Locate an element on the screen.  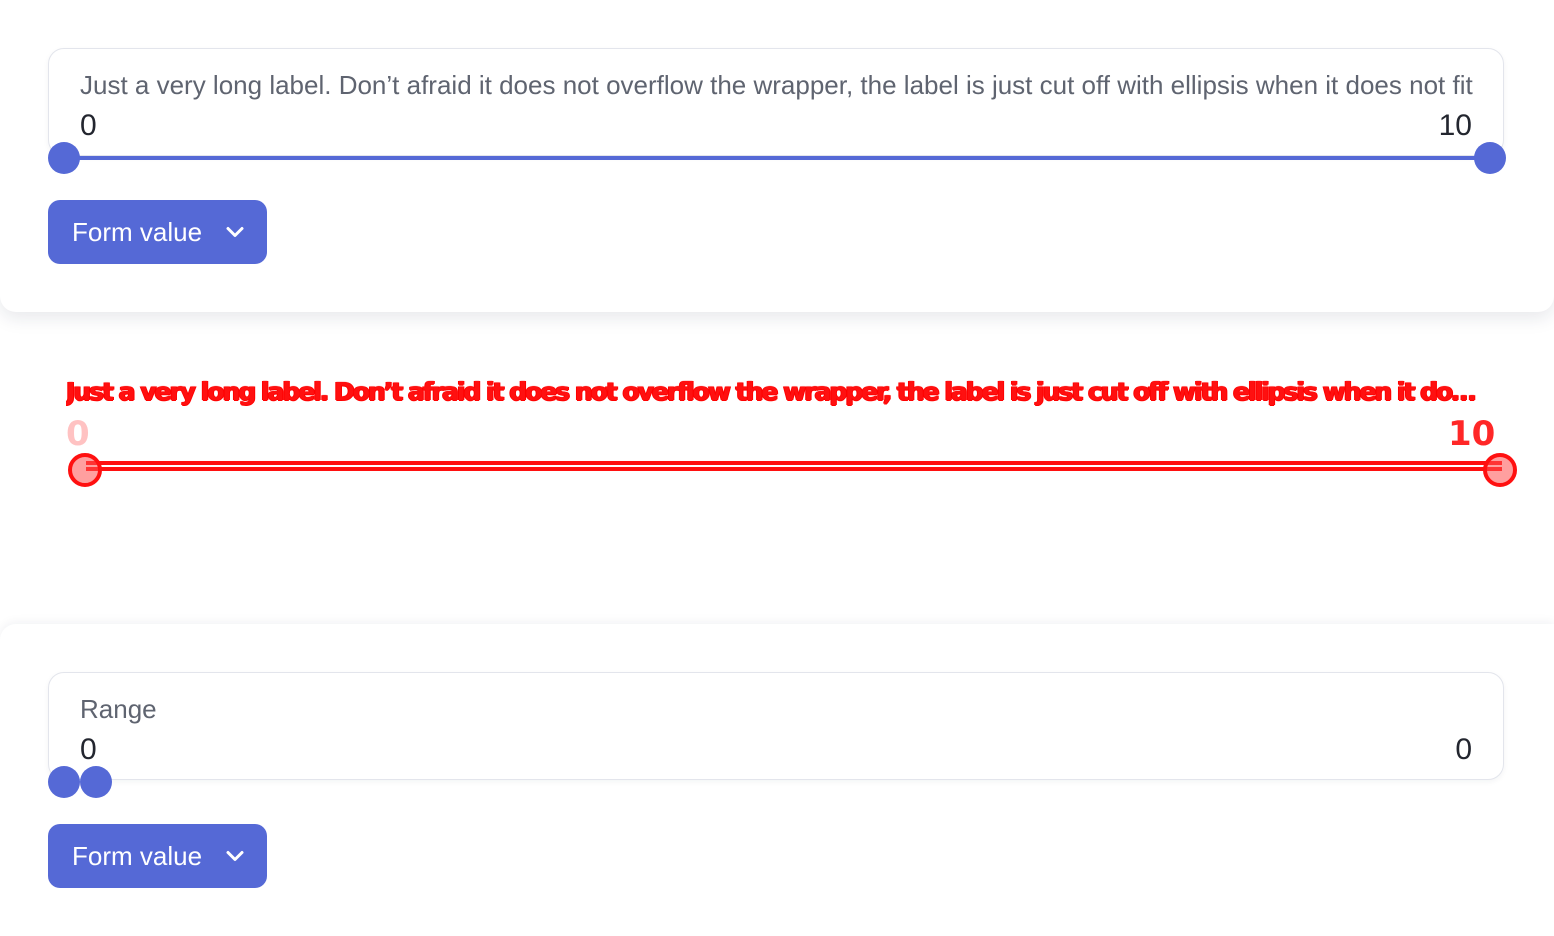
range-max-value: 0 is located at coordinates (1463, 749).